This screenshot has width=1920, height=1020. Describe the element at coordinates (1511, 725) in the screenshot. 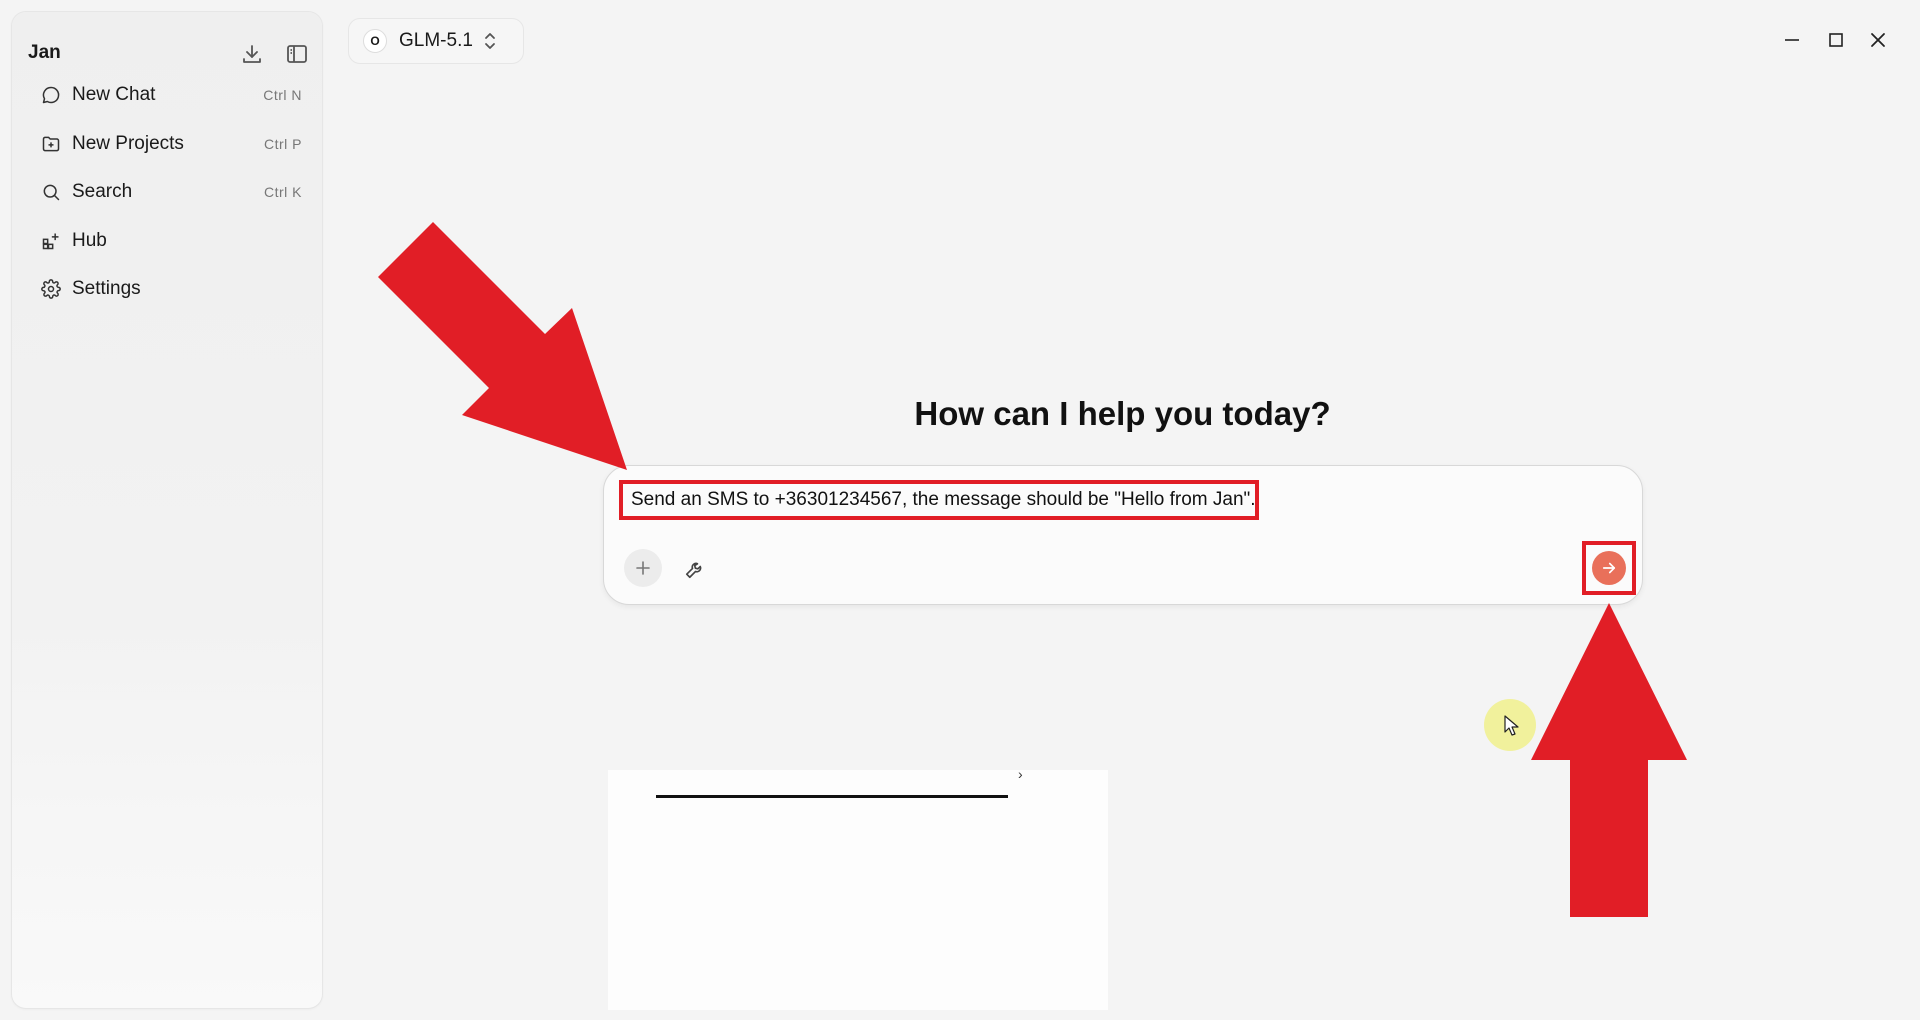

I see `mouse-cursor-icon` at that location.